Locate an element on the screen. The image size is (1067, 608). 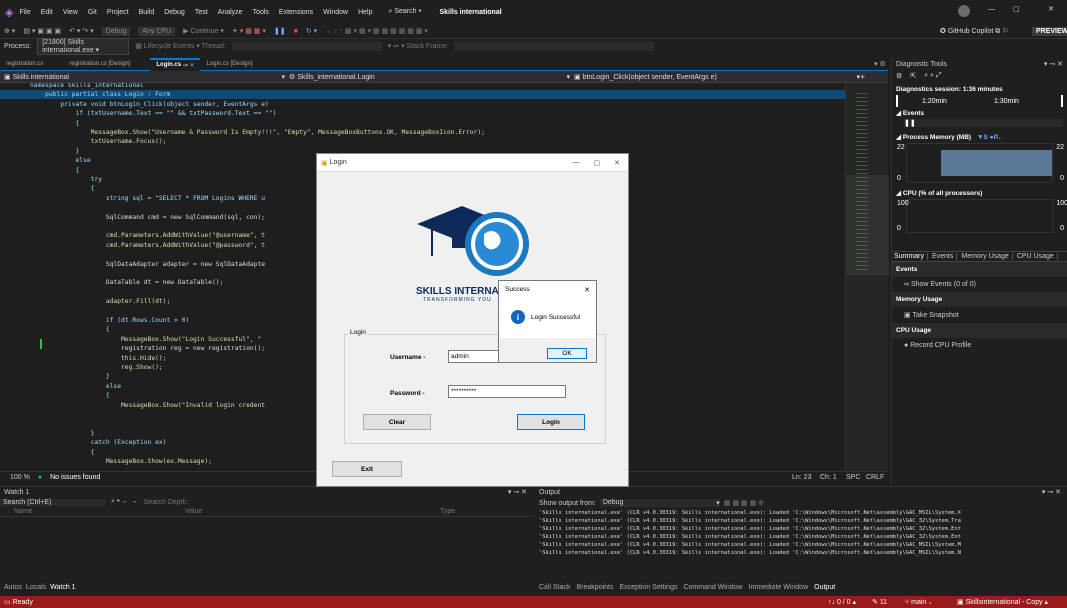
menu-git: Git is located at coordinates (92, 12).